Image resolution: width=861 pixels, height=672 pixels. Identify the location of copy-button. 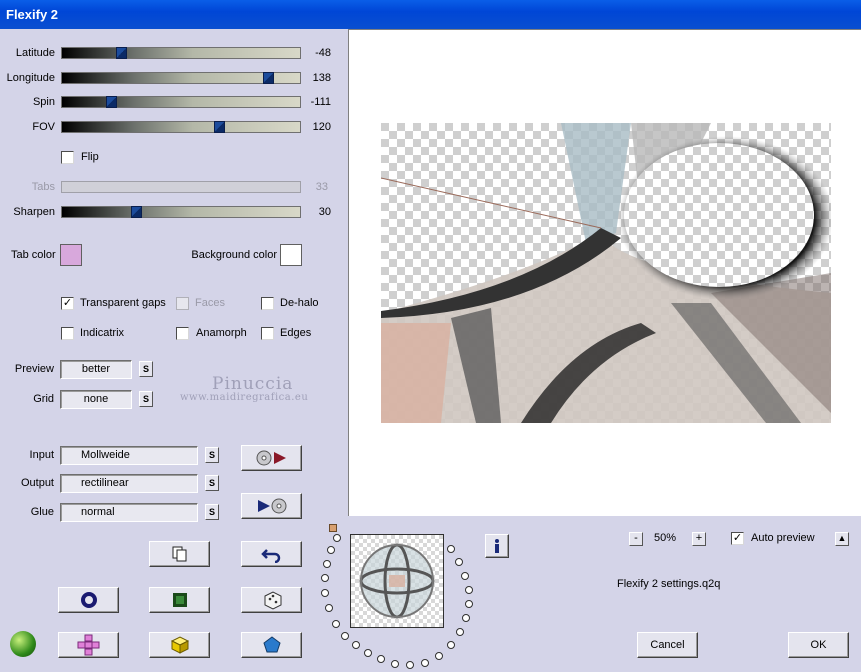
(179, 554).